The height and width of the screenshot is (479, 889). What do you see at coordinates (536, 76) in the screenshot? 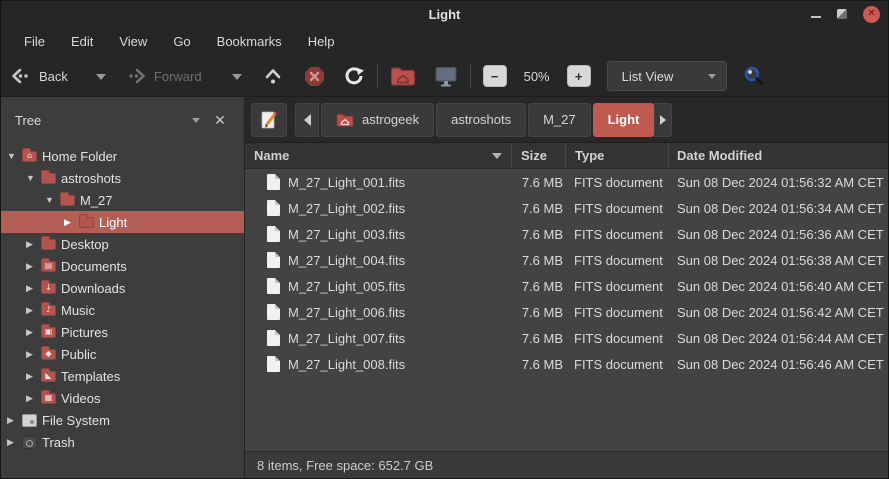
I see `zoom-level: 50%` at bounding box center [536, 76].